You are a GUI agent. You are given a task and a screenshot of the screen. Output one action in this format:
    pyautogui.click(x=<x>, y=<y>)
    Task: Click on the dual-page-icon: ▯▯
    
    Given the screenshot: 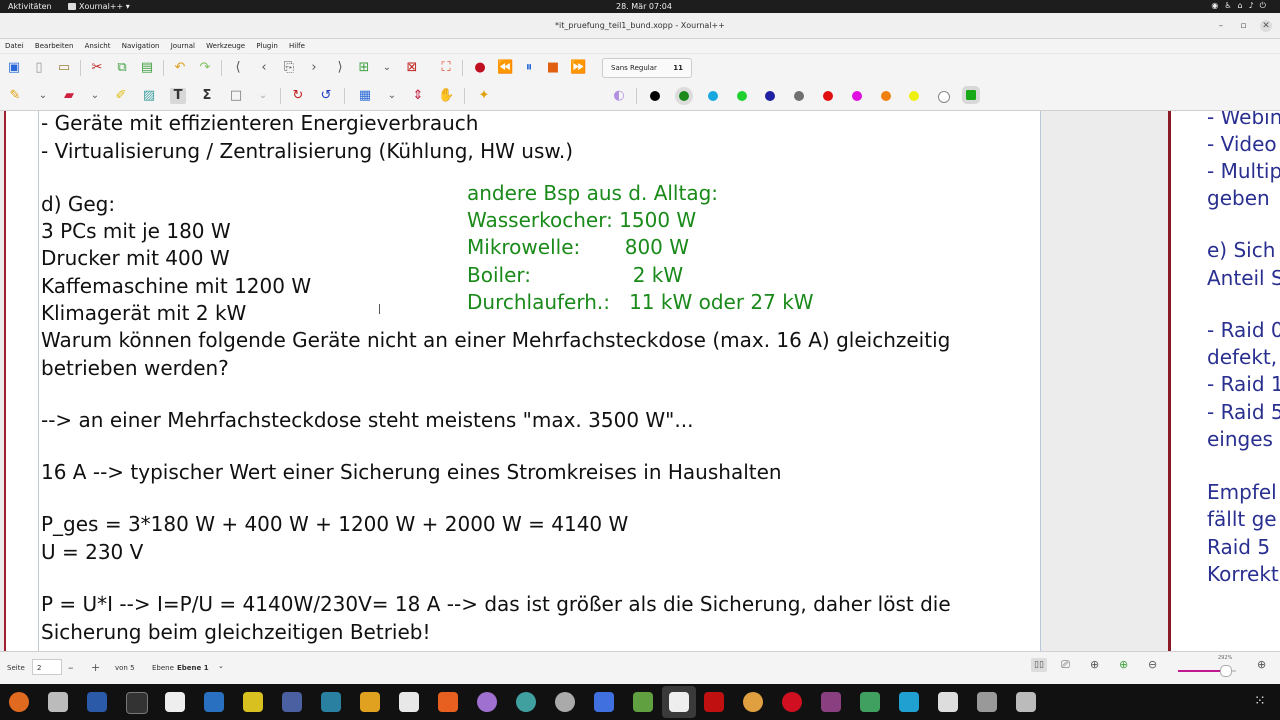 What is the action you would take?
    pyautogui.click(x=1039, y=665)
    